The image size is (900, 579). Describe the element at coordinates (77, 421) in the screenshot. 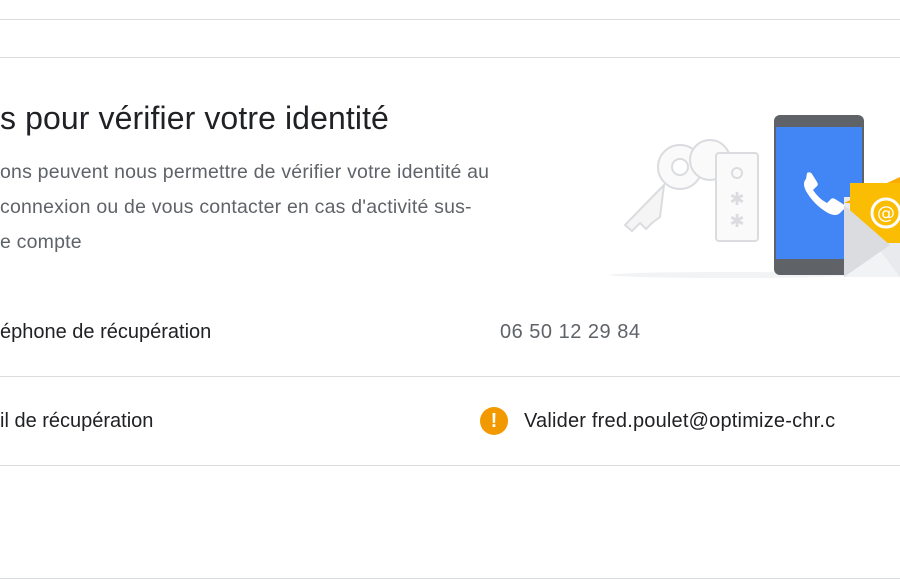

I see `recovery-email-label: il de récupération` at that location.